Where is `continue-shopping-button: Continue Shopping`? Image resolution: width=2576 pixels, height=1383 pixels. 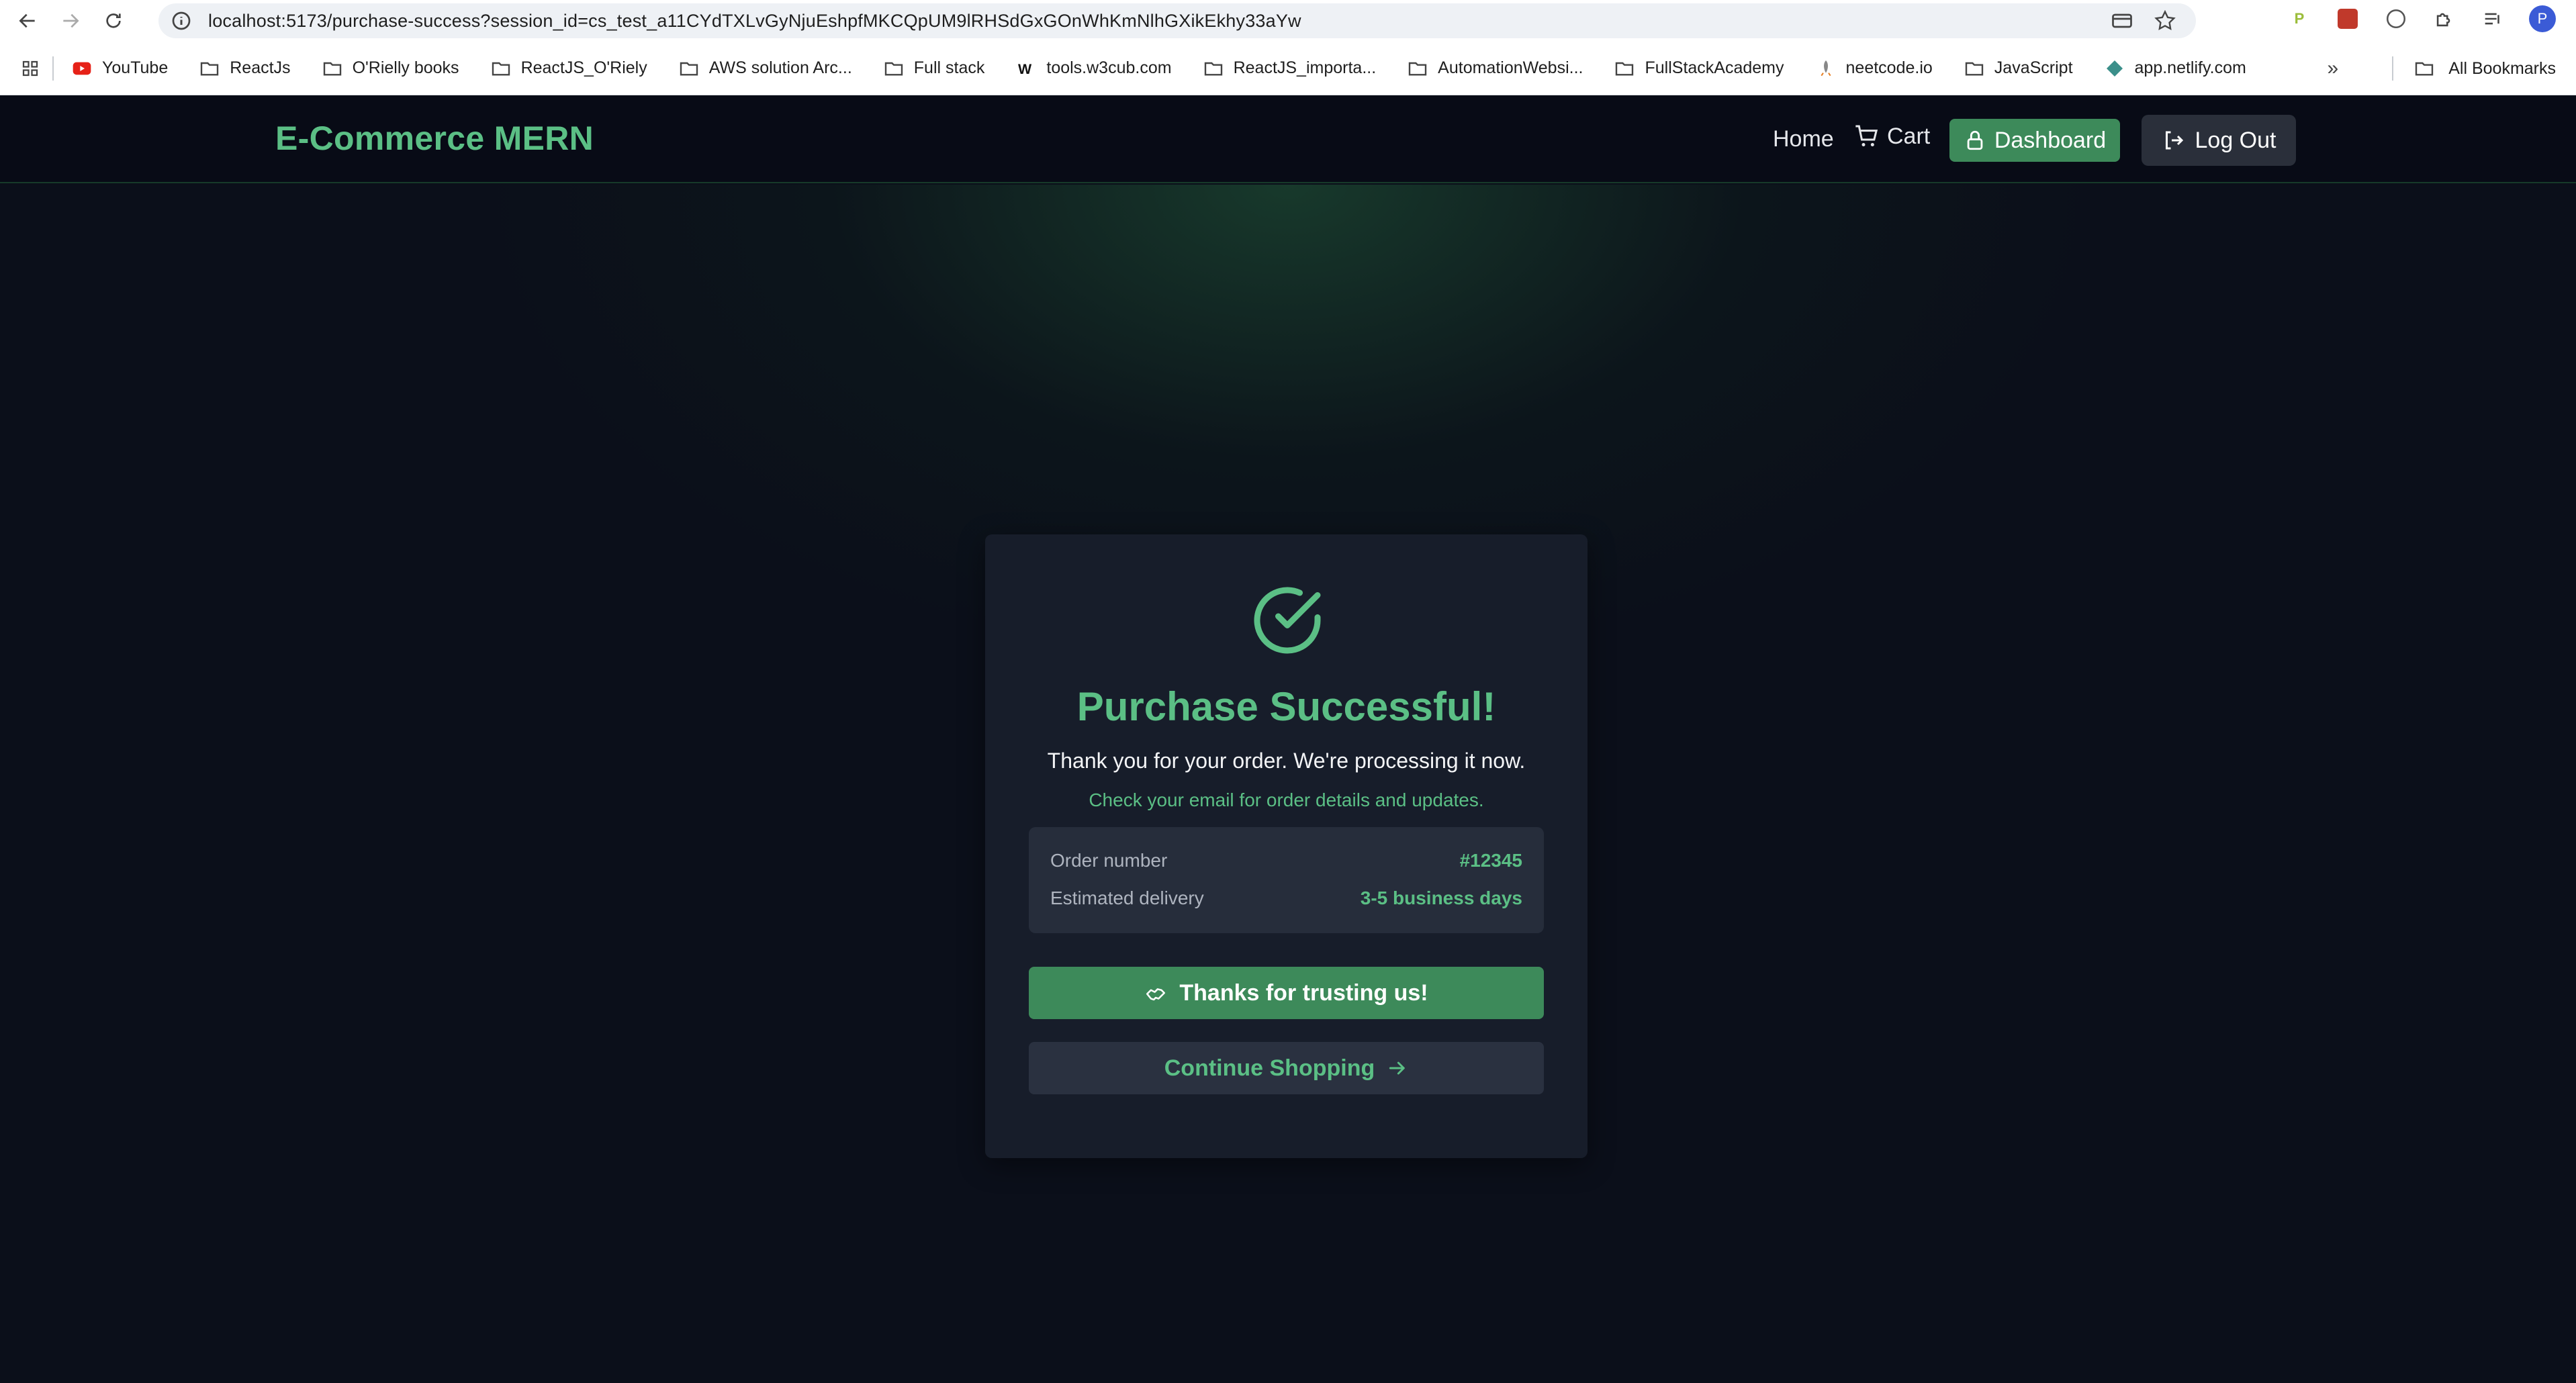 continue-shopping-button: Continue Shopping is located at coordinates (1286, 1068).